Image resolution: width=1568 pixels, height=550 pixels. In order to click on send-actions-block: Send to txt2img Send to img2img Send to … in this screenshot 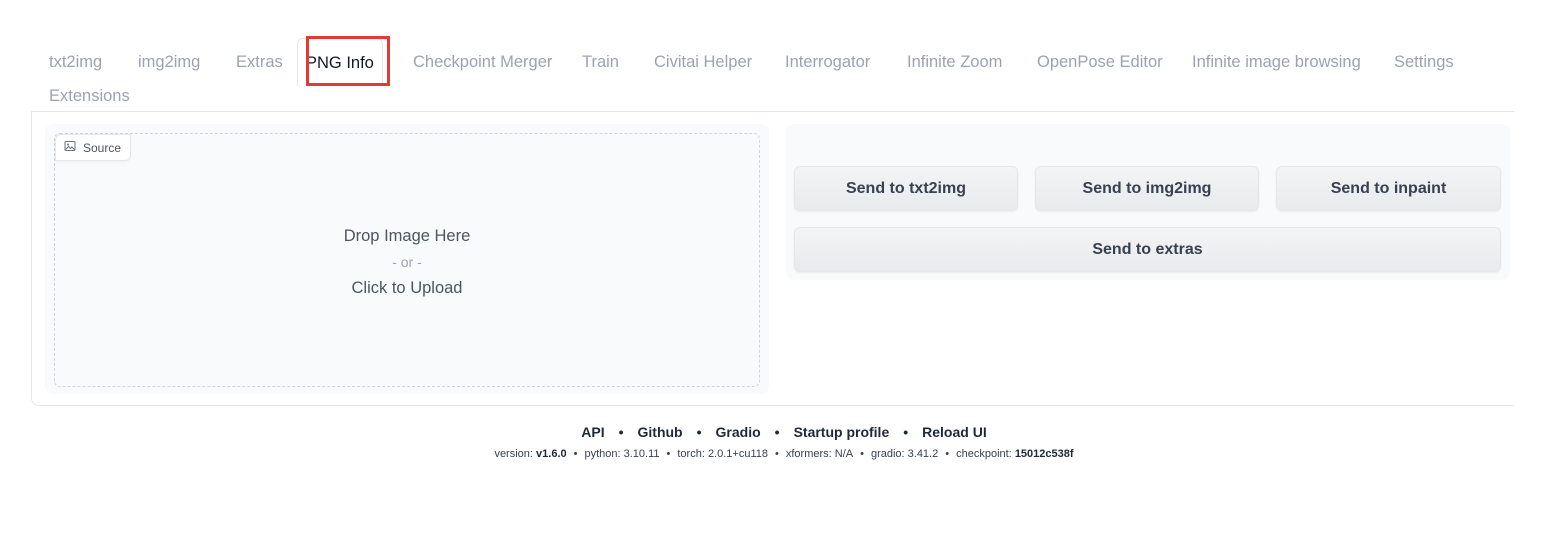, I will do `click(1148, 202)`.